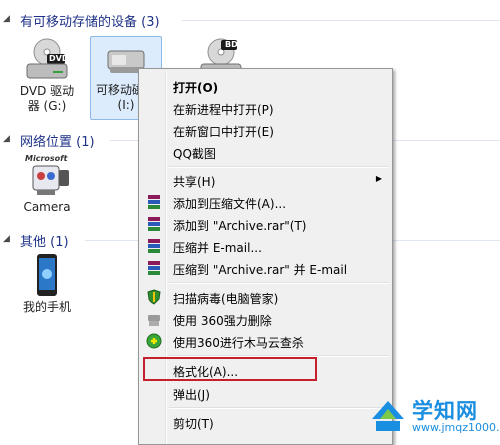  I want to click on menu-item-label: 使用360进行木马云查杀, so click(238, 343).